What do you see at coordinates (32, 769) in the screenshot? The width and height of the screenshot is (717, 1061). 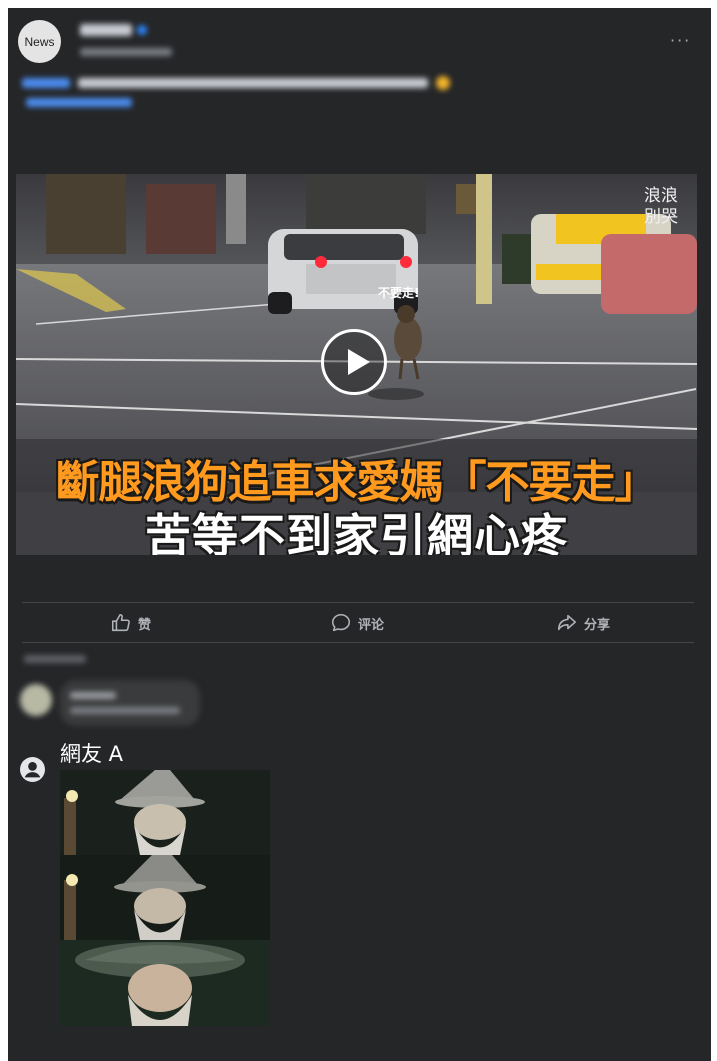 I see `user-avatar-icon` at bounding box center [32, 769].